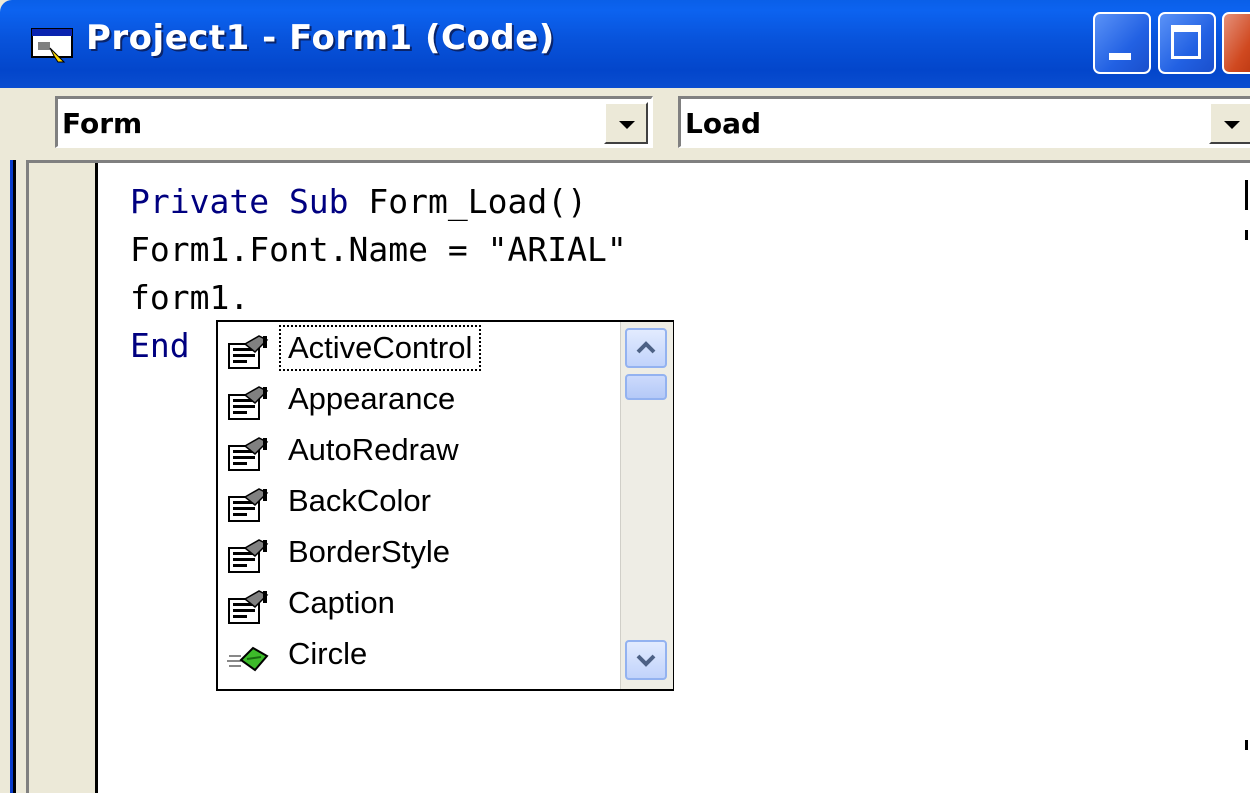 The height and width of the screenshot is (793, 1250). I want to click on list-item: ActiveControl, so click(418, 351).